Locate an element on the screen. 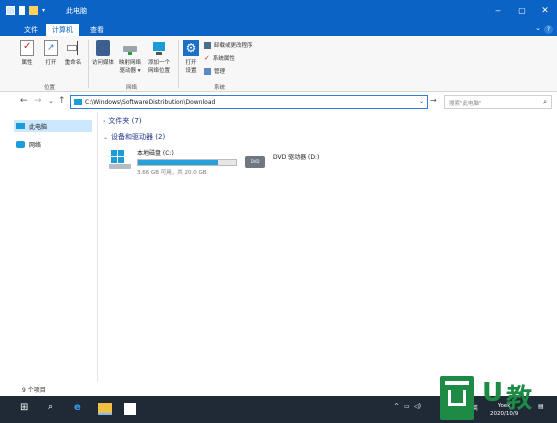  map-network-drive-label: 映射网络 驱动器 ▾ is located at coordinates (129, 67).